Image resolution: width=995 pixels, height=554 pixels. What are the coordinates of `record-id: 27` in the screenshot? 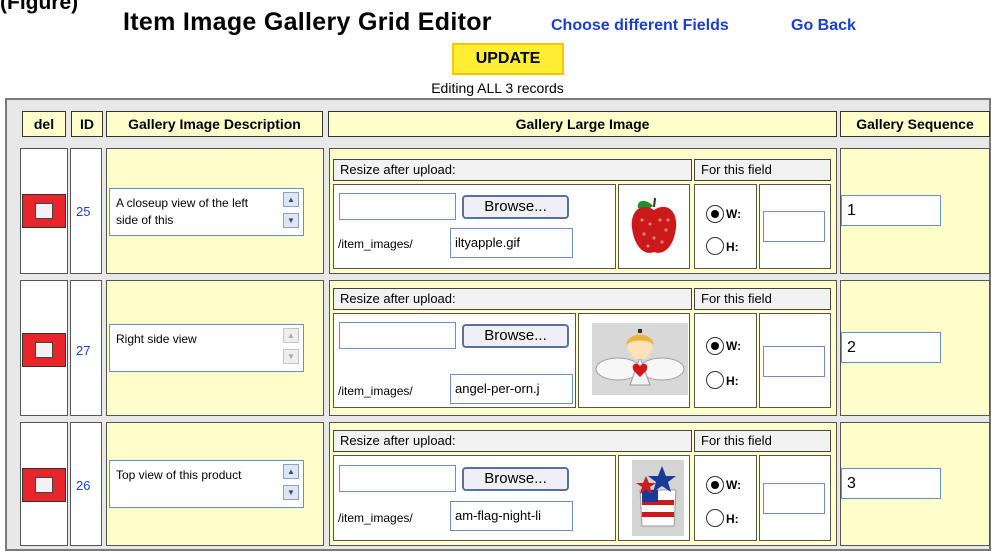 It's located at (83, 350).